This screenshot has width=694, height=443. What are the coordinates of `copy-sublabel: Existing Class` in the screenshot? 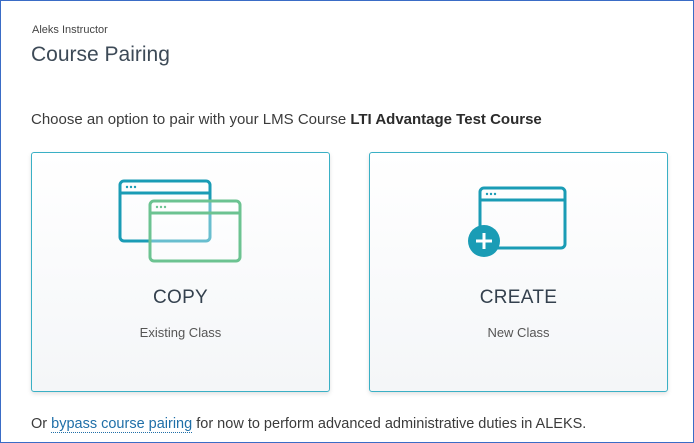 It's located at (180, 332).